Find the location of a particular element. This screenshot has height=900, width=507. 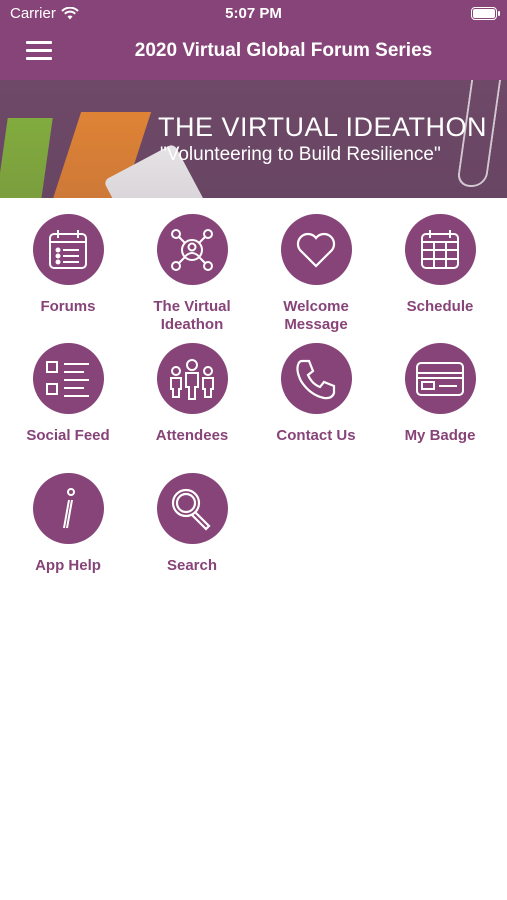

clock: 5:07 PM is located at coordinates (253, 13).